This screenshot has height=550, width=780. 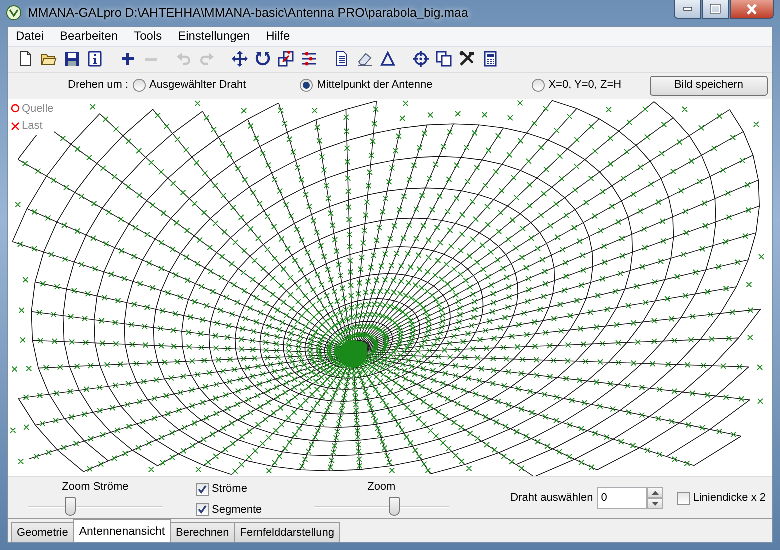 What do you see at coordinates (14, 13) in the screenshot?
I see `app-logo-icon` at bounding box center [14, 13].